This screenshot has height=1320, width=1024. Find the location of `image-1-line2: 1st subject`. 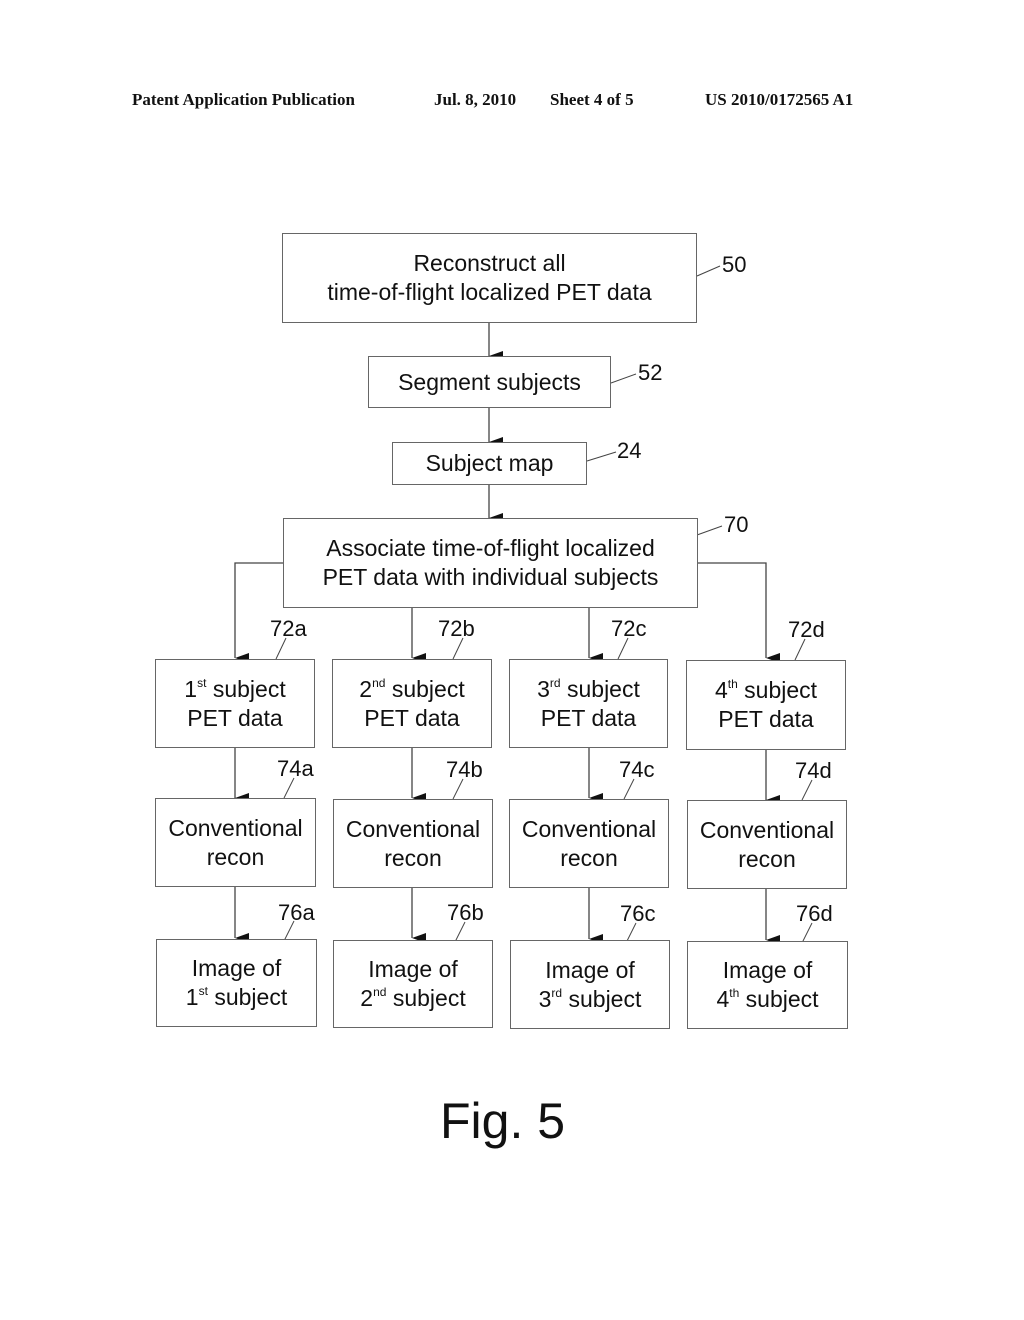

image-1-line2: 1st subject is located at coordinates (236, 997).